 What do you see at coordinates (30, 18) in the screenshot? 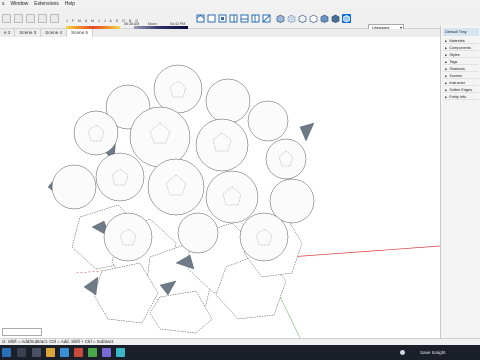
I see `line-tool-icon` at bounding box center [30, 18].